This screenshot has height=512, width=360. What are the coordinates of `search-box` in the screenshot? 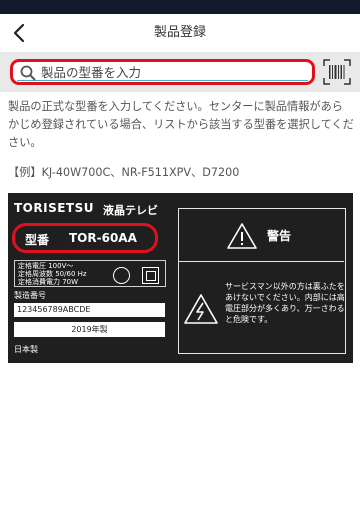 It's located at (162, 72).